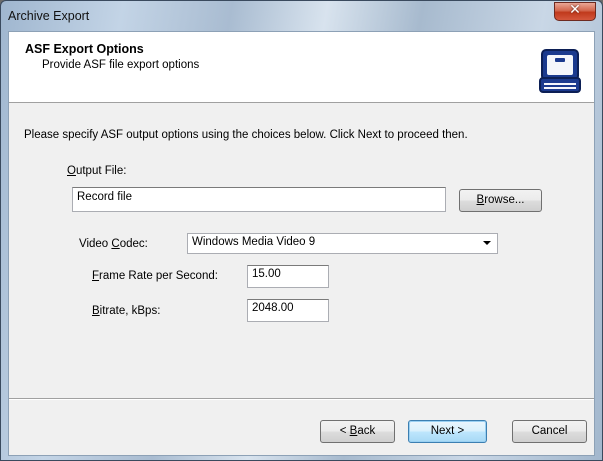 The height and width of the screenshot is (461, 603). Describe the element at coordinates (487, 243) in the screenshot. I see `chevron-down-icon` at that location.